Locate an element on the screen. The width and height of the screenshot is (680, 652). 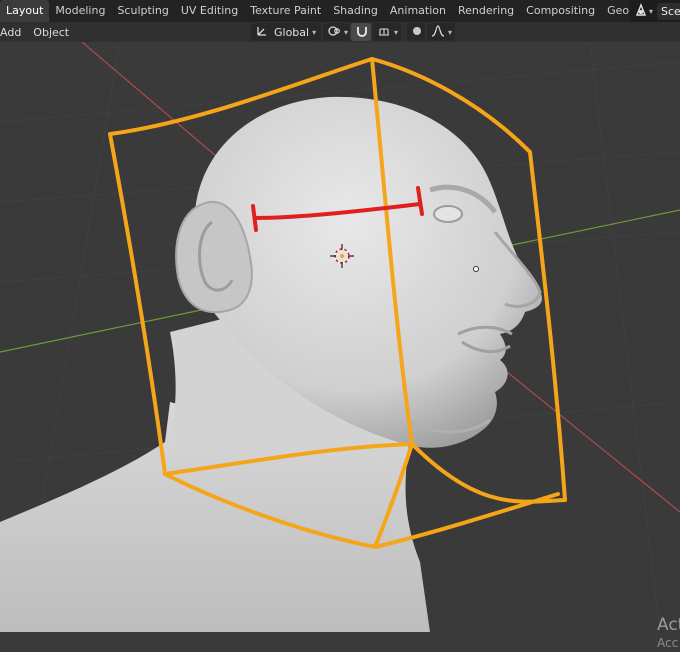
magnet-icon is located at coordinates (362, 32).